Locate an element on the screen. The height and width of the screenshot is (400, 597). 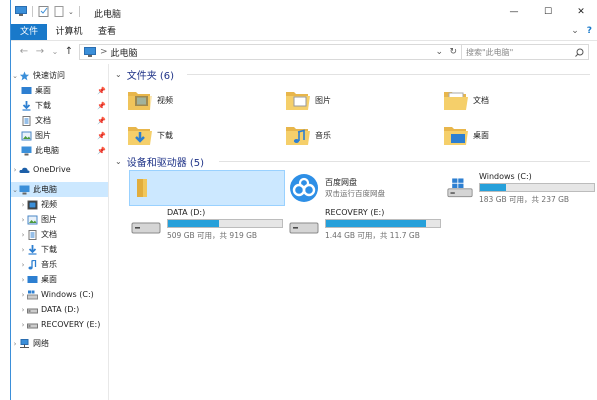
up-button: ↑ is located at coordinates (69, 52).